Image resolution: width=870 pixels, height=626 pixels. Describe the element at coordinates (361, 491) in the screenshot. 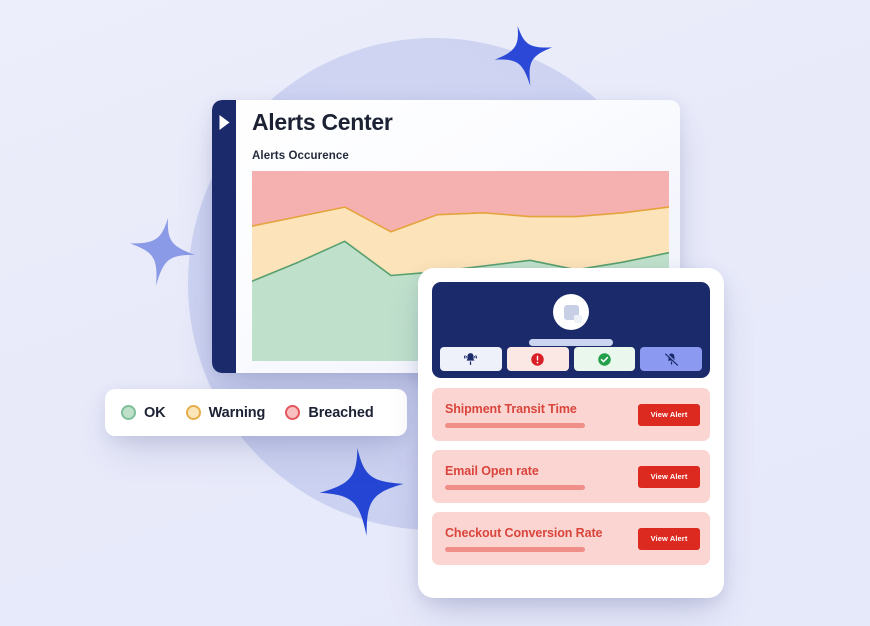

I see `sparkle-bottom-left-icon` at that location.